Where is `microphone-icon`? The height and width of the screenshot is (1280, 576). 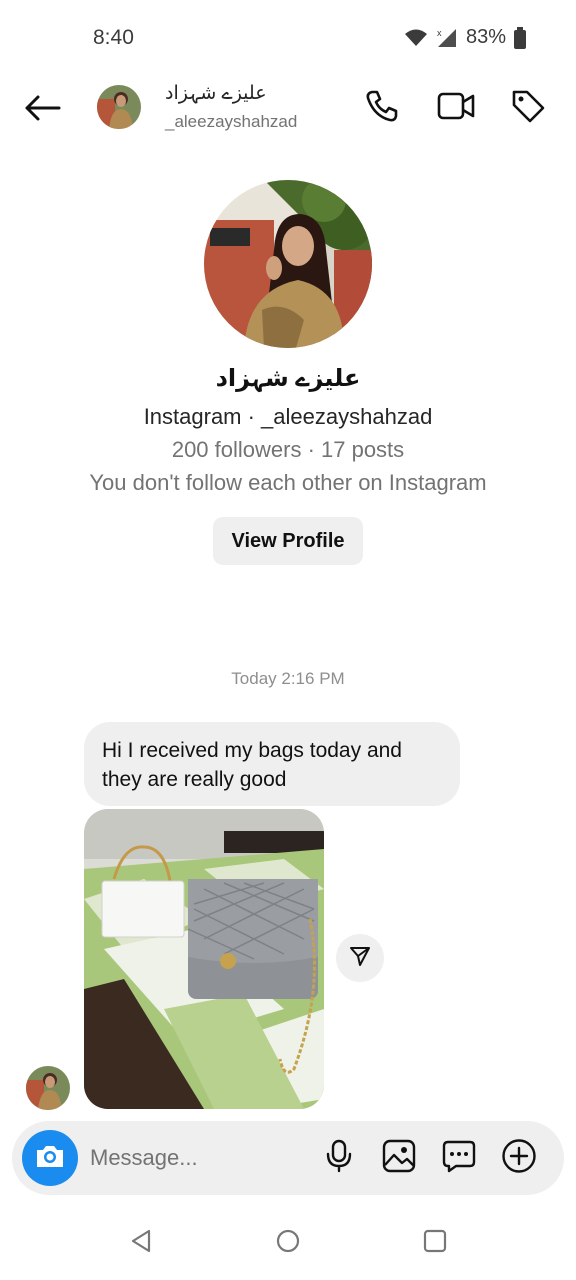 microphone-icon is located at coordinates (339, 1158).